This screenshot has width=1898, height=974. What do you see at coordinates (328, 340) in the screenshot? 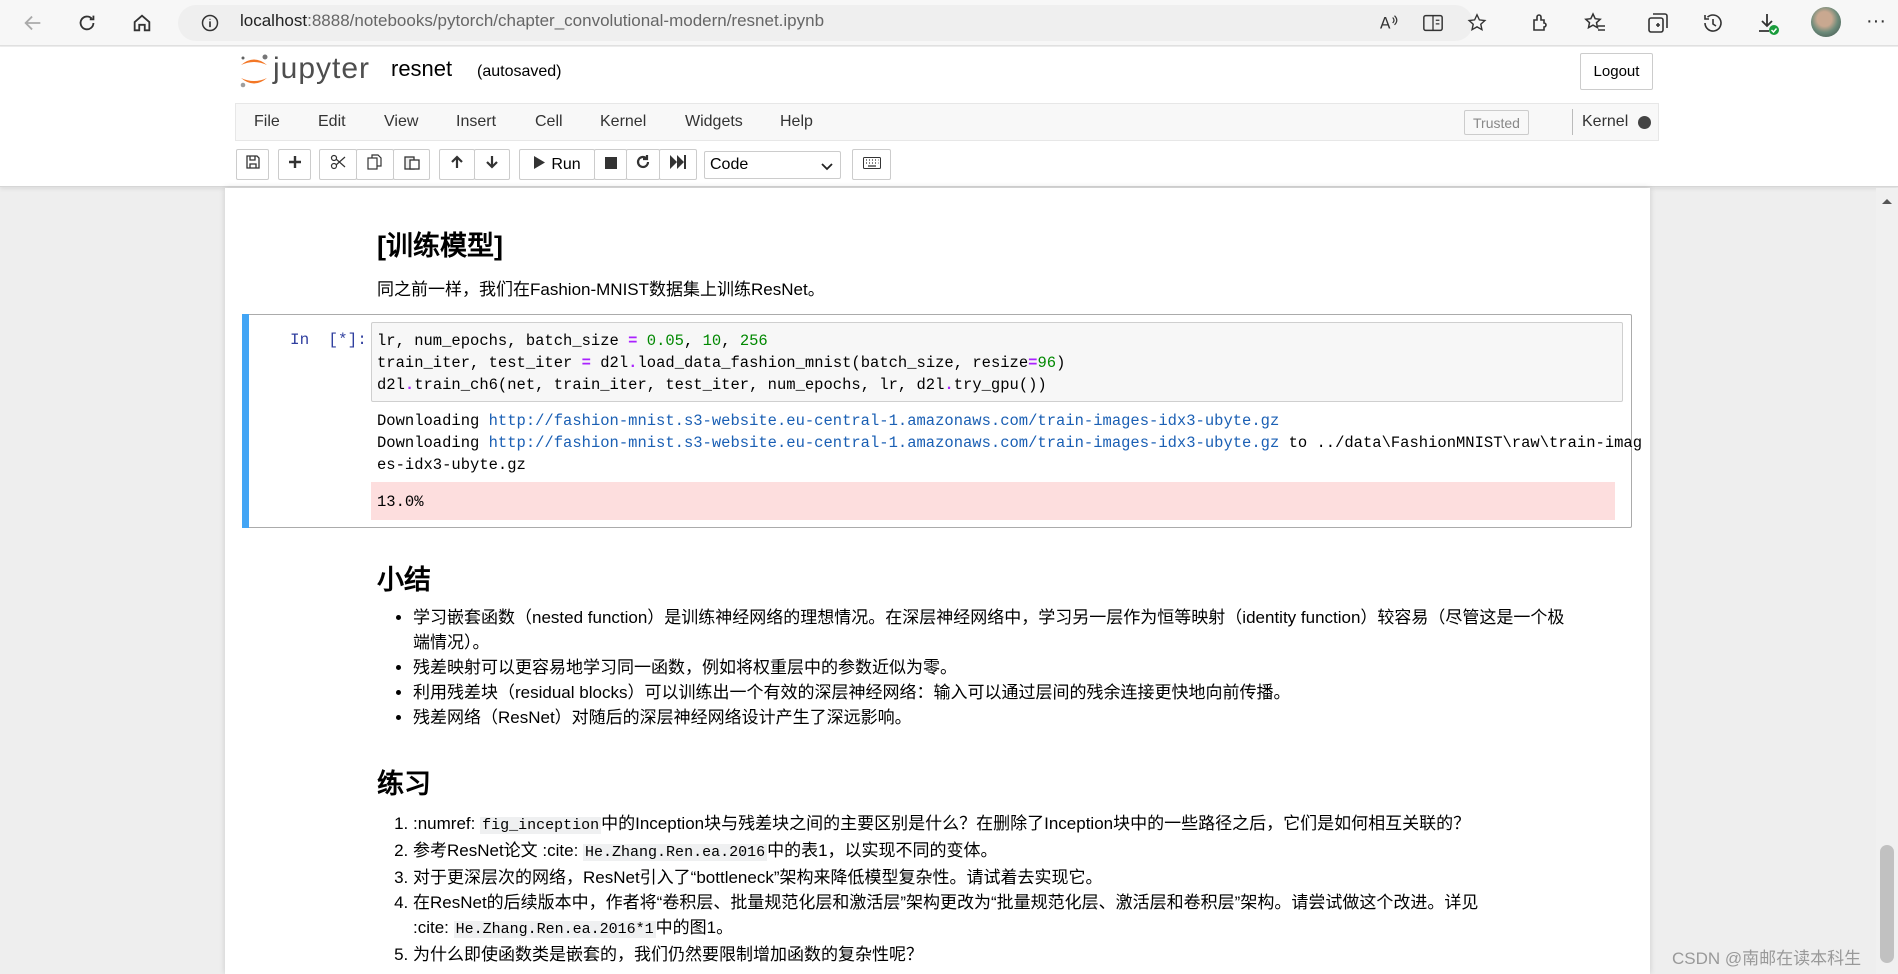
I see `cell-prompt: In [*]:` at bounding box center [328, 340].